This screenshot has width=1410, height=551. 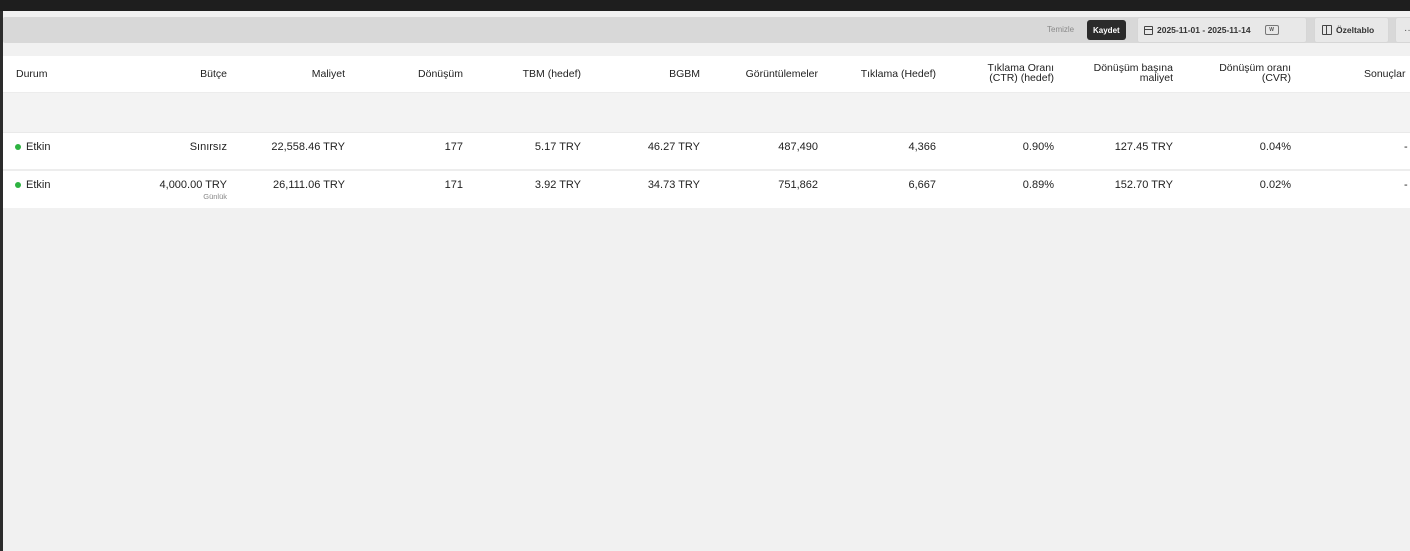 I want to click on header-cvr-line2: (CVR), so click(x=1276, y=78).